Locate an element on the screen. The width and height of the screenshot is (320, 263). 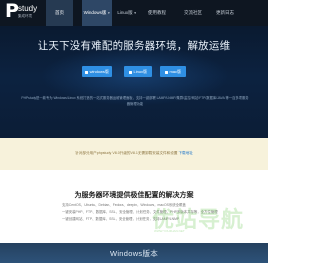
download-linux-button: Linux版 is located at coordinates (138, 71).